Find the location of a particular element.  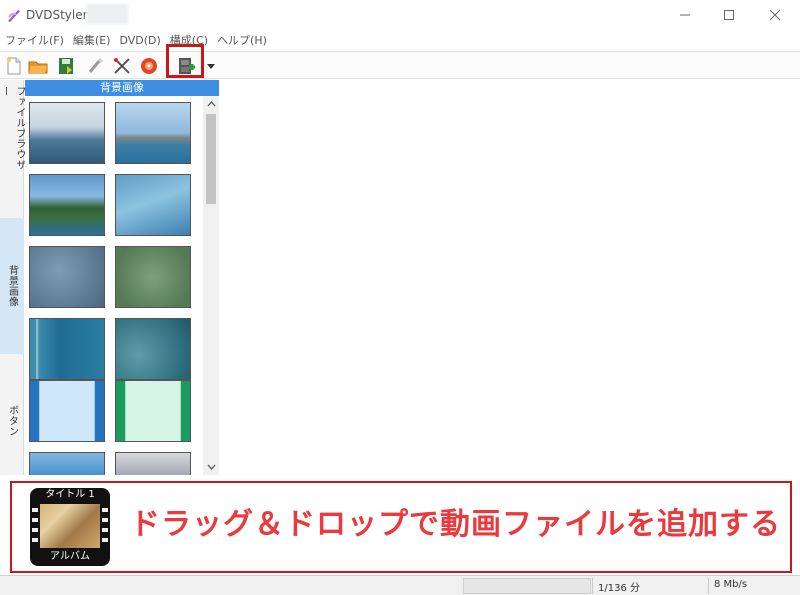

save-icon is located at coordinates (66, 66).